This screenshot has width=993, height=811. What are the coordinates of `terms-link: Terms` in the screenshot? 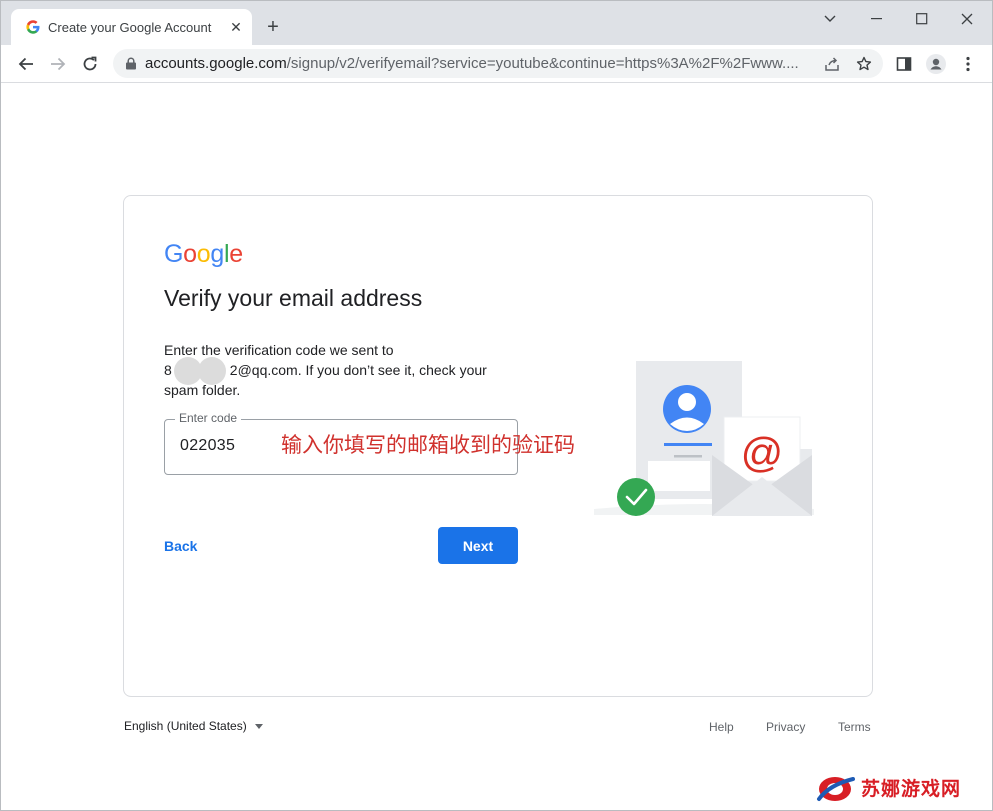 It's located at (854, 727).